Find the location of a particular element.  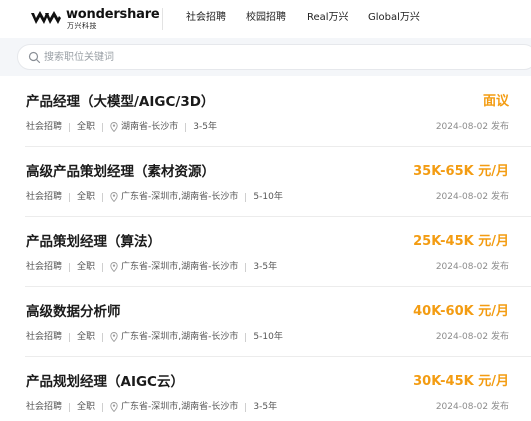

job-title: 高级产品策划经理（素材资源） is located at coordinates (120, 172).